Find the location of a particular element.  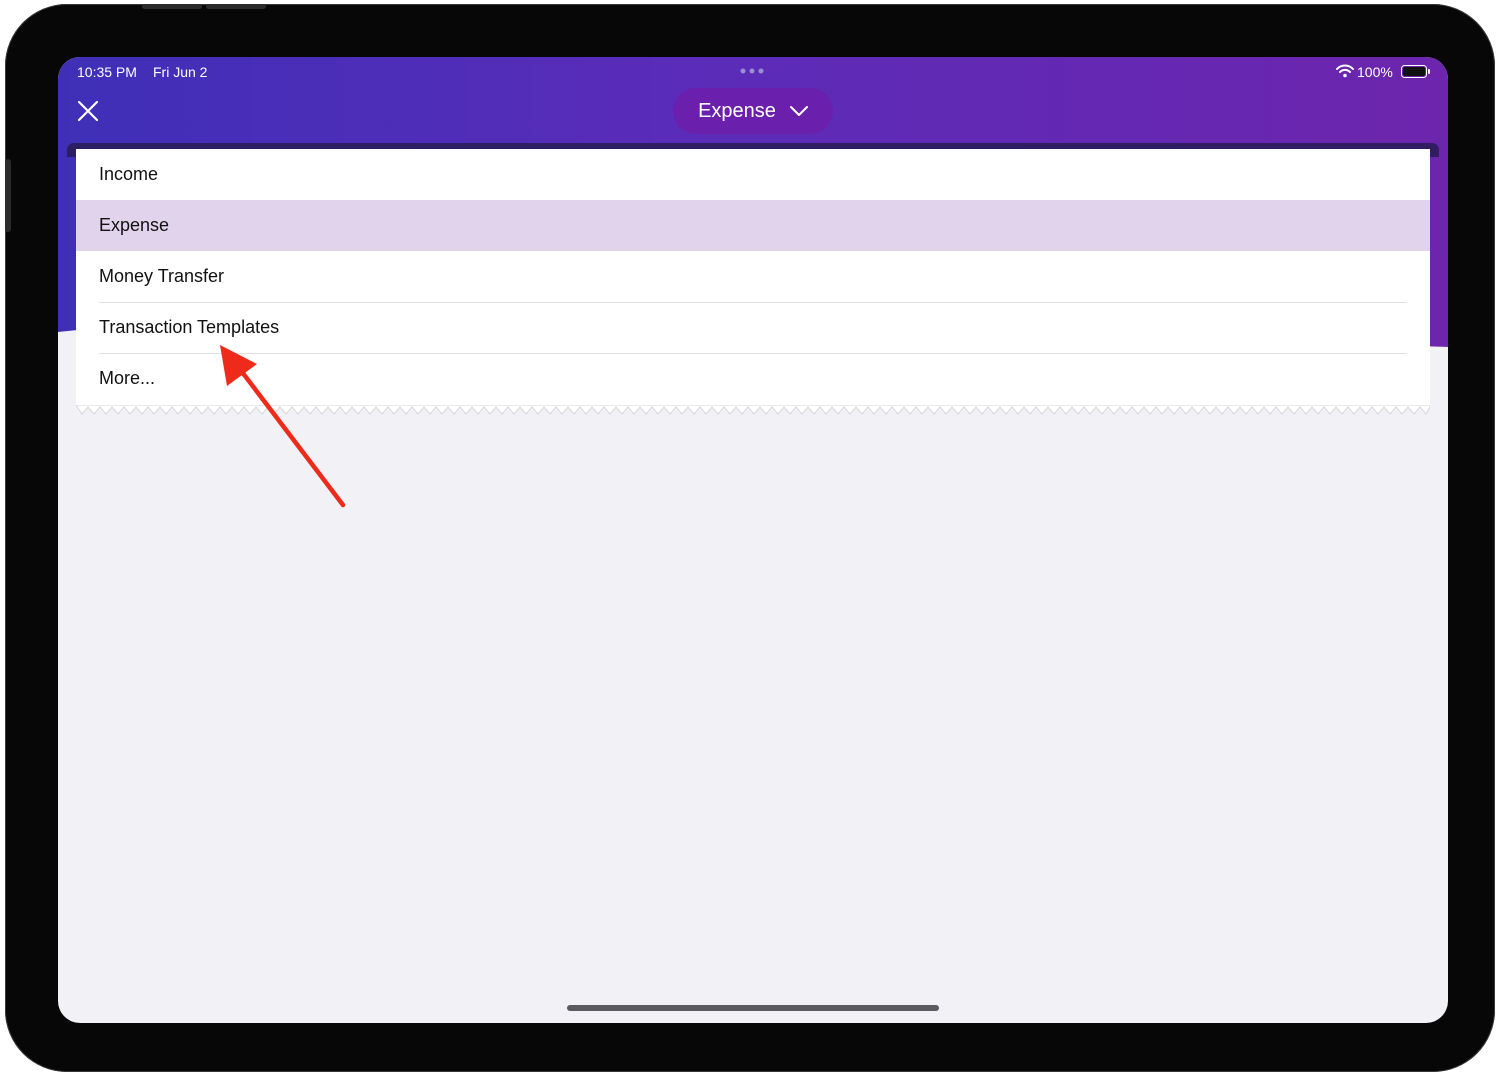

battery-percentage: 100% is located at coordinates (1375, 72).